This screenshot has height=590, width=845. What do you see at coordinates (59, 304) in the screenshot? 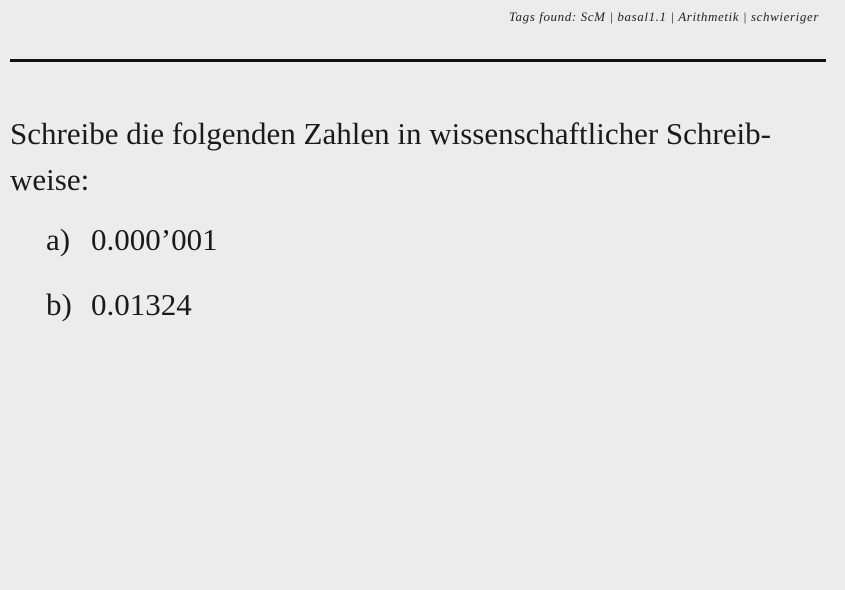
I see `item-label: b)` at bounding box center [59, 304].